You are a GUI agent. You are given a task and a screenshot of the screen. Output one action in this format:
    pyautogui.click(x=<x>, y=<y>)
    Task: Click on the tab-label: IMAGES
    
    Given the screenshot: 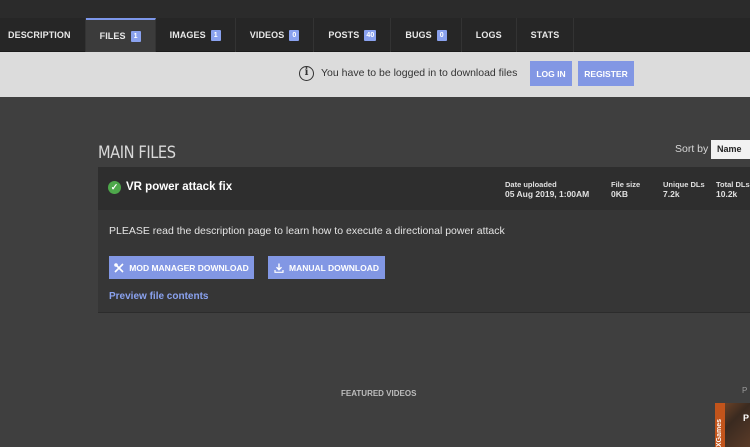 What is the action you would take?
    pyautogui.click(x=187, y=35)
    